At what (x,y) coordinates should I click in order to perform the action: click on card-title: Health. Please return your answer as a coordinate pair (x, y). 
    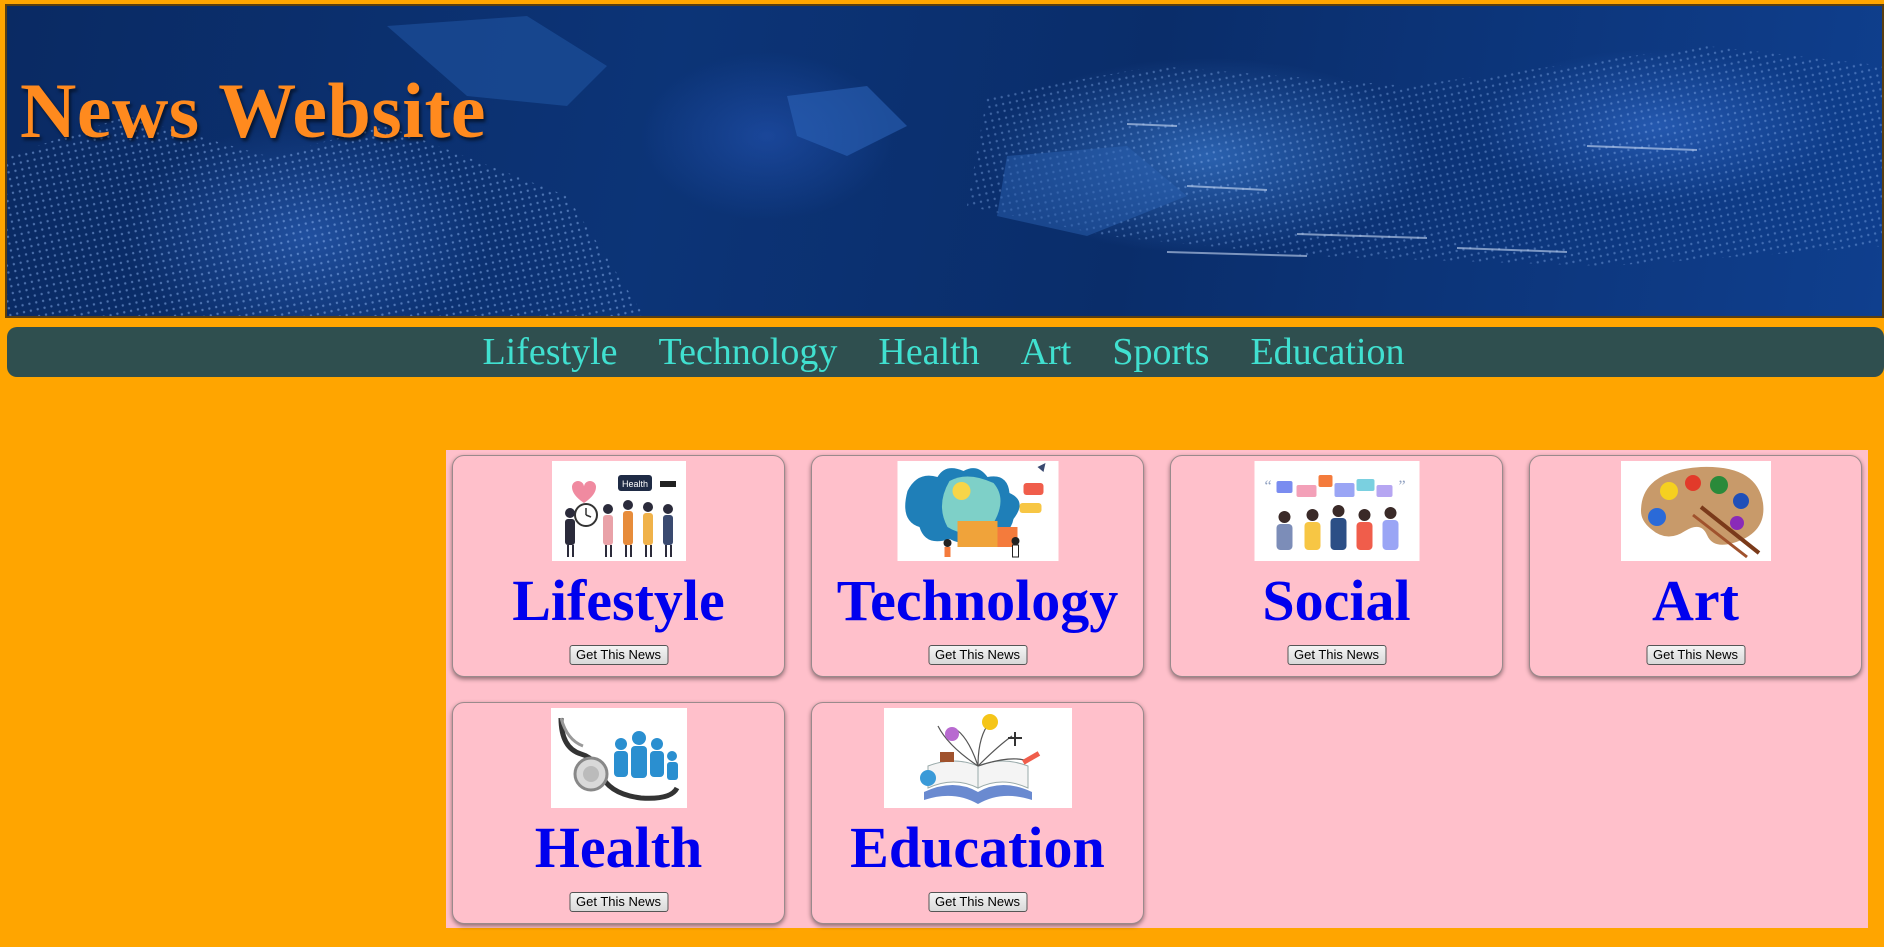
    Looking at the image, I should click on (618, 847).